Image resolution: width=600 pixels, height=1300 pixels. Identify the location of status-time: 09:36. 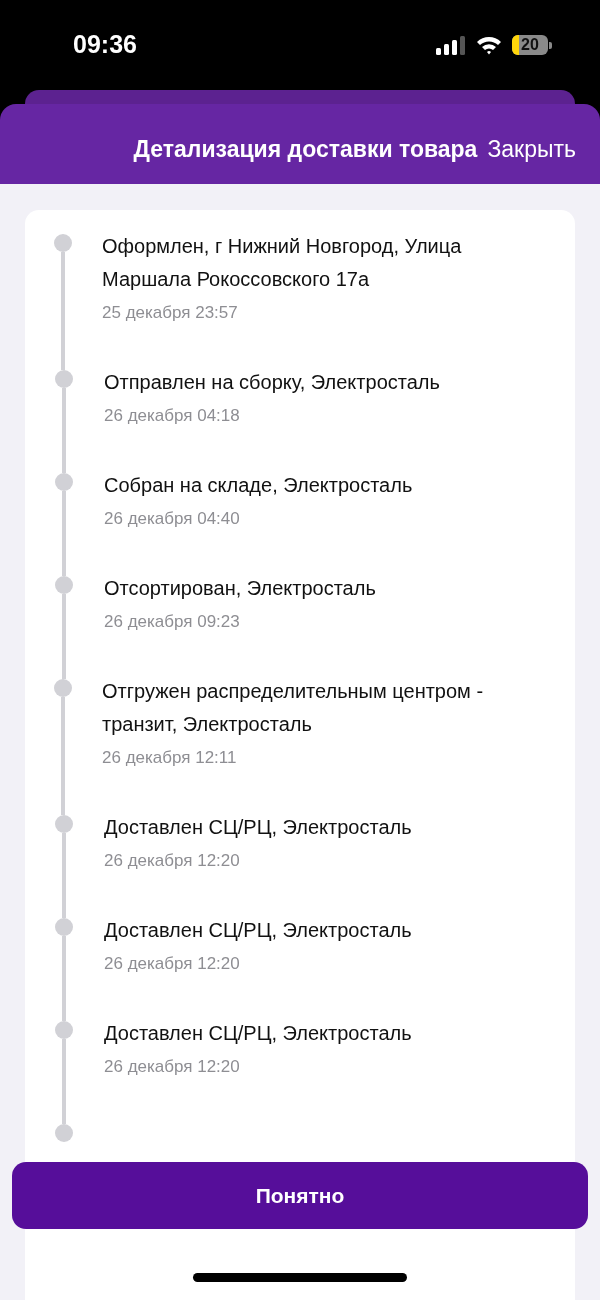
(105, 44).